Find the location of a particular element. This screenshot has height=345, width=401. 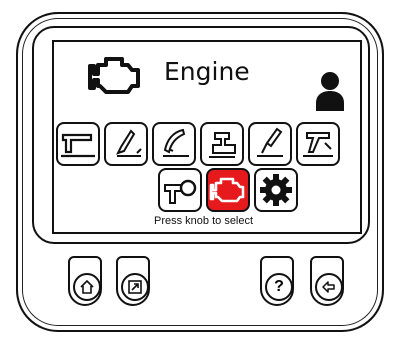

wire-feeder-icon is located at coordinates (222, 145).